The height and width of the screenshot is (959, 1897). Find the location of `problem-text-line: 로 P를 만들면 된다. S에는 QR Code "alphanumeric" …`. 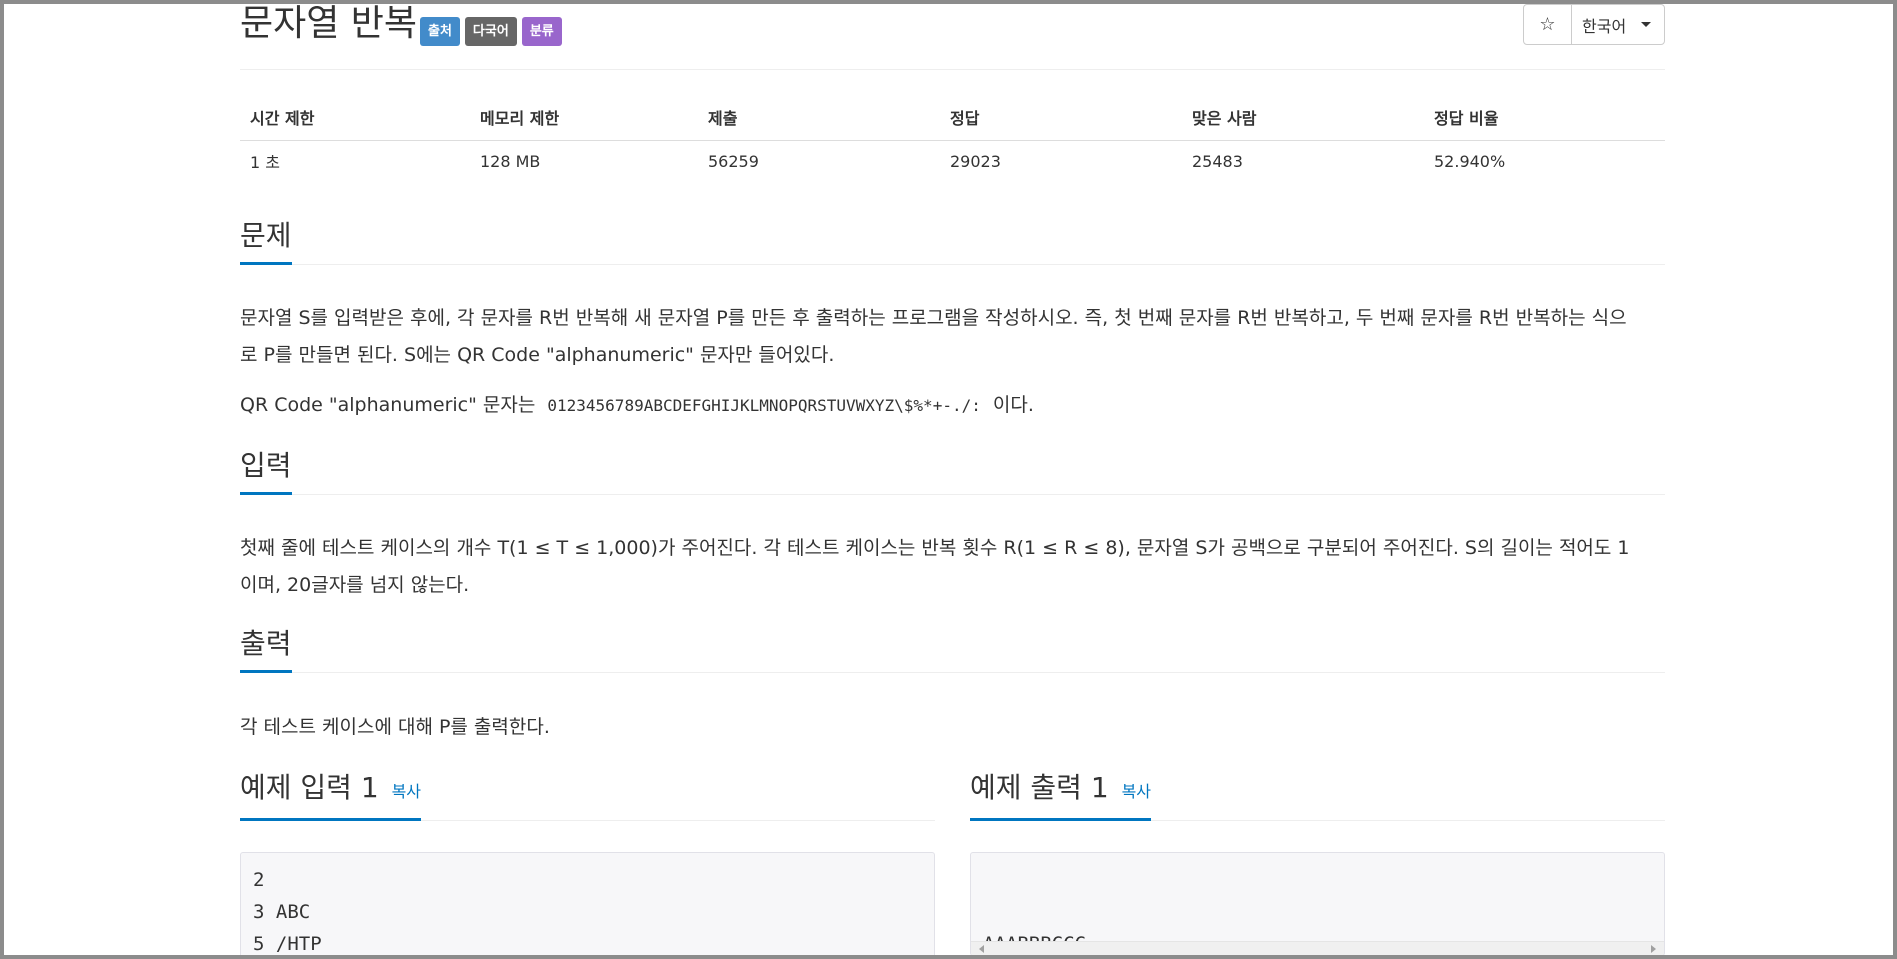

problem-text-line: 로 P를 만들면 된다. S에는 QR Code "alphanumeric" … is located at coordinates (537, 355).